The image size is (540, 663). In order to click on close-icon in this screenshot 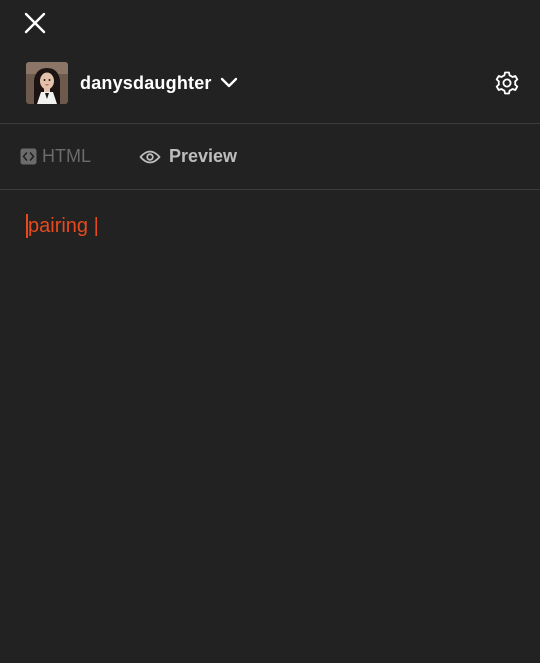, I will do `click(35, 23)`.